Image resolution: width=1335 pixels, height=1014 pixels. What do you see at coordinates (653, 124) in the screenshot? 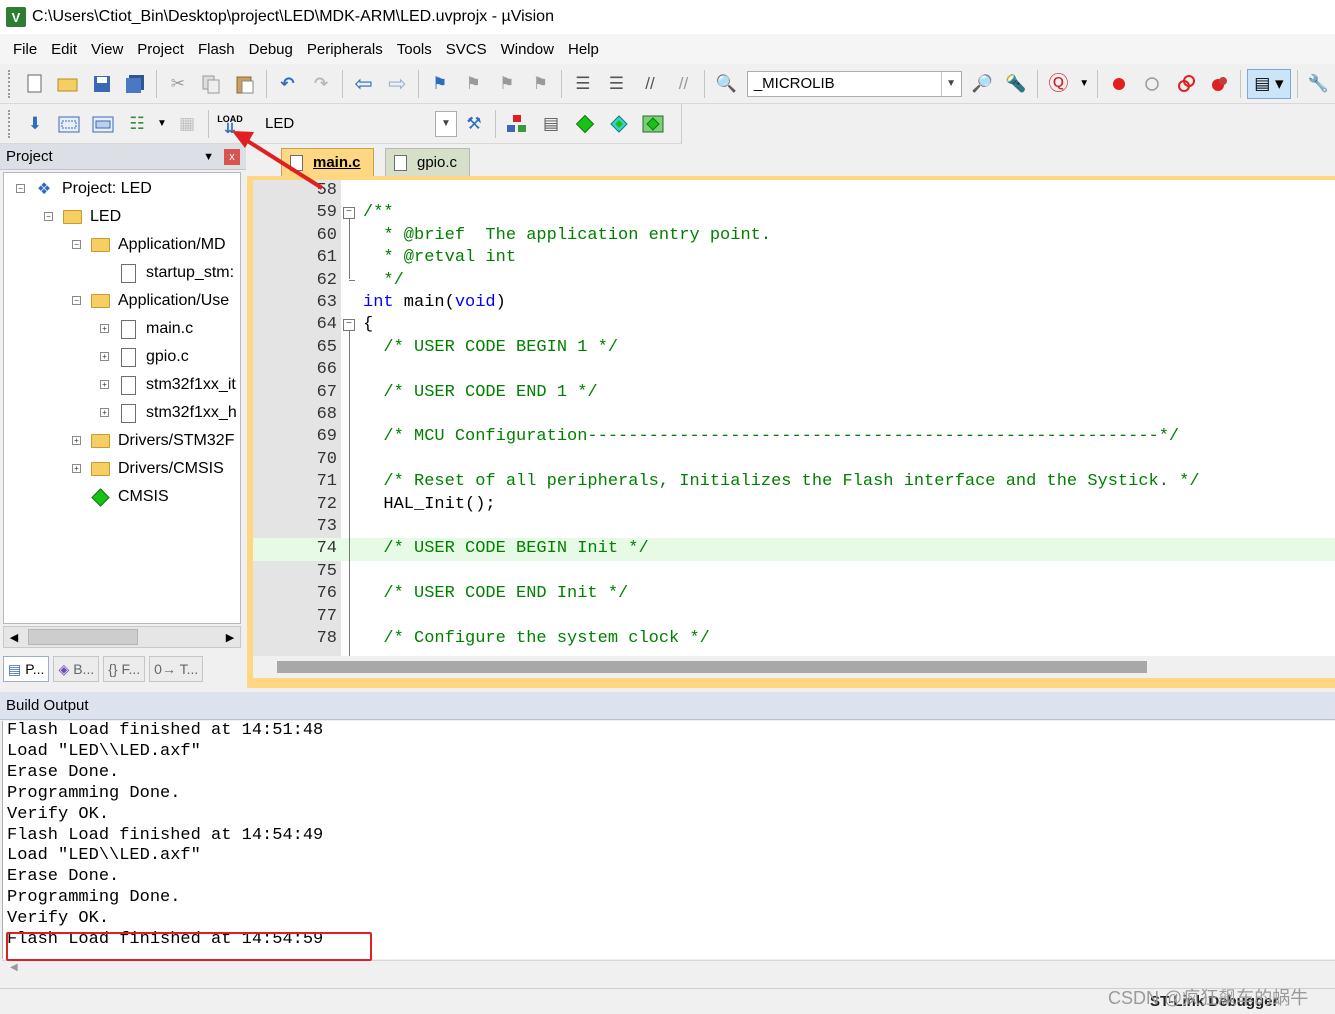
I see `software-components-icon` at bounding box center [653, 124].